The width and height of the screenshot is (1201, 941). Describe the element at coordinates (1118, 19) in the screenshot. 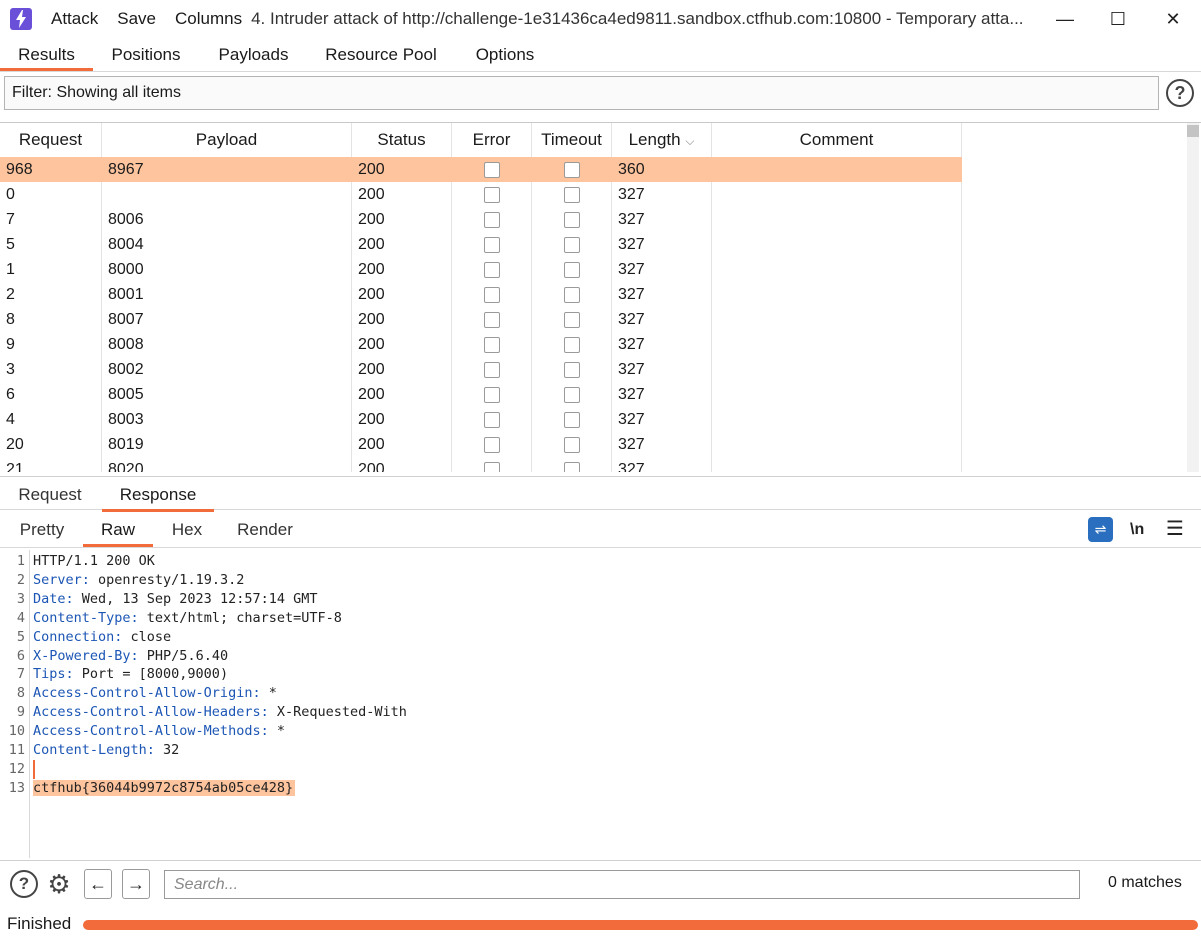

I see `maximize-button: ☐` at that location.